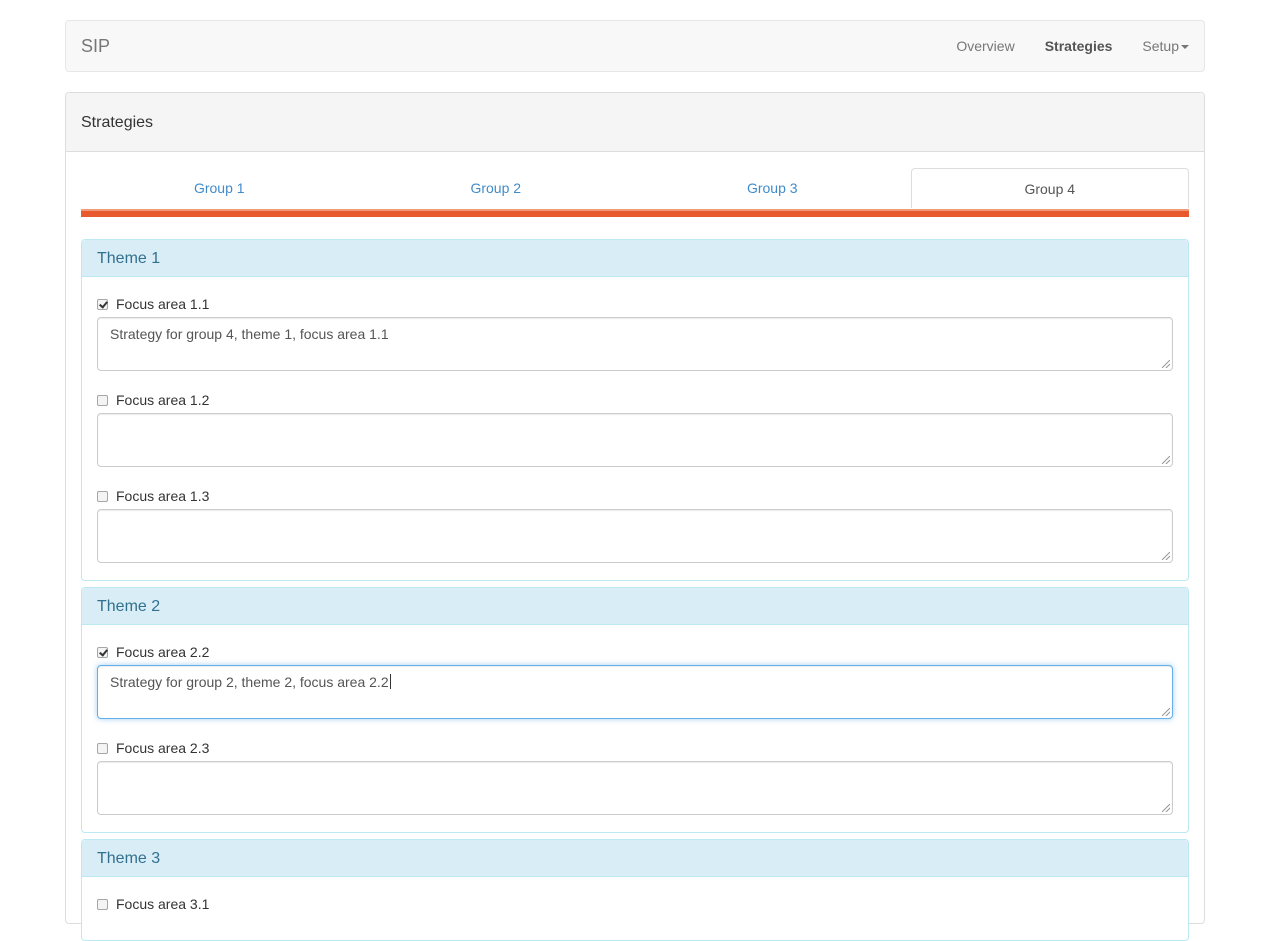 Image resolution: width=1267 pixels, height=941 pixels. I want to click on nav-item-setup: Setup, so click(1165, 46).